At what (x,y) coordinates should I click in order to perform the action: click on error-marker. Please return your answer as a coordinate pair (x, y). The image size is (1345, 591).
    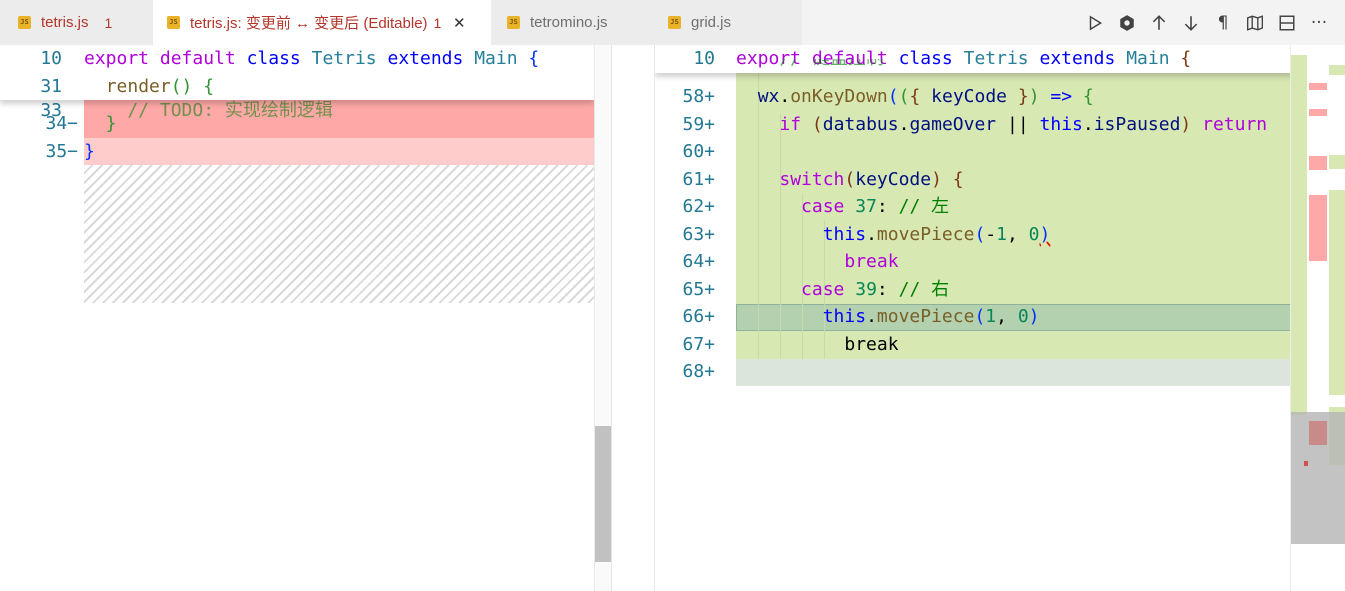
    Looking at the image, I should click on (1306, 463).